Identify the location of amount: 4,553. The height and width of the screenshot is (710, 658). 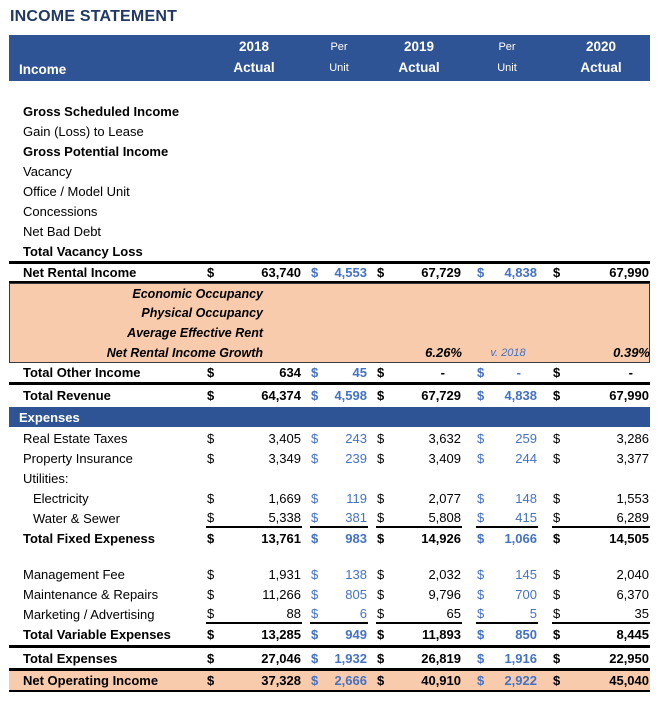
(350, 272).